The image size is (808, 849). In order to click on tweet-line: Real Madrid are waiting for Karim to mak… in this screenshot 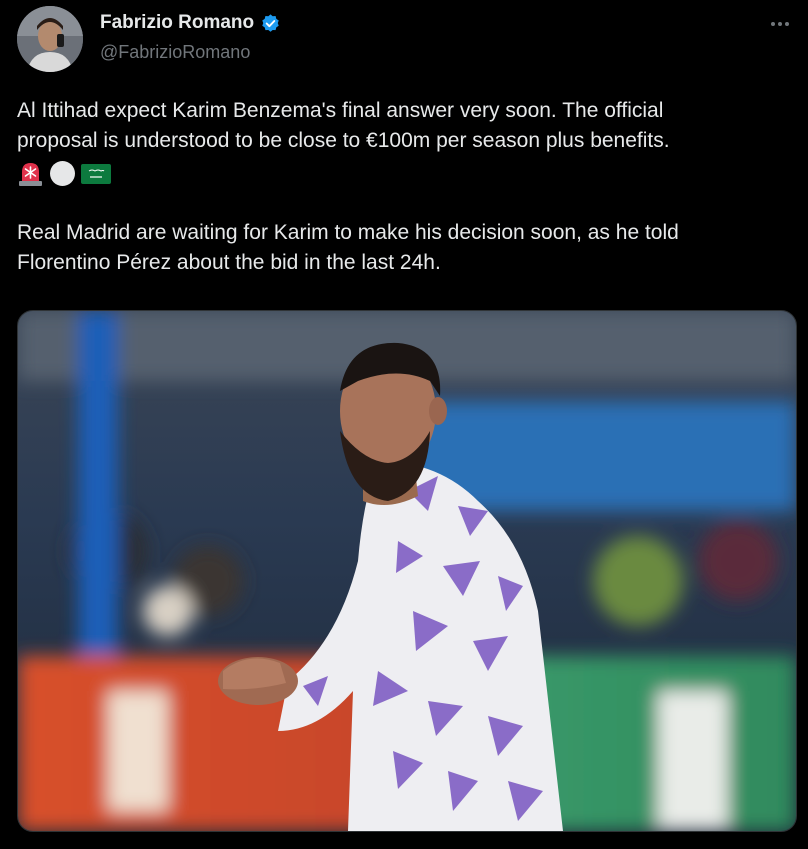, I will do `click(348, 232)`.